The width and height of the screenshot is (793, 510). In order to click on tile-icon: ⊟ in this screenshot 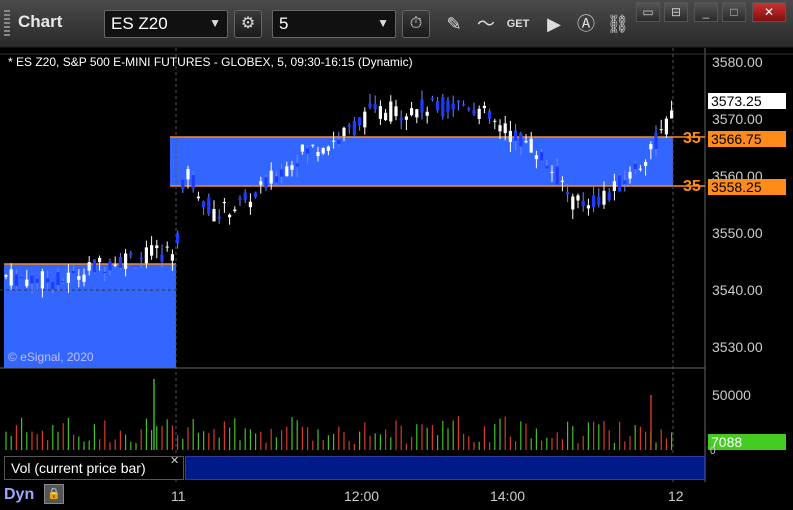, I will do `click(676, 12)`.